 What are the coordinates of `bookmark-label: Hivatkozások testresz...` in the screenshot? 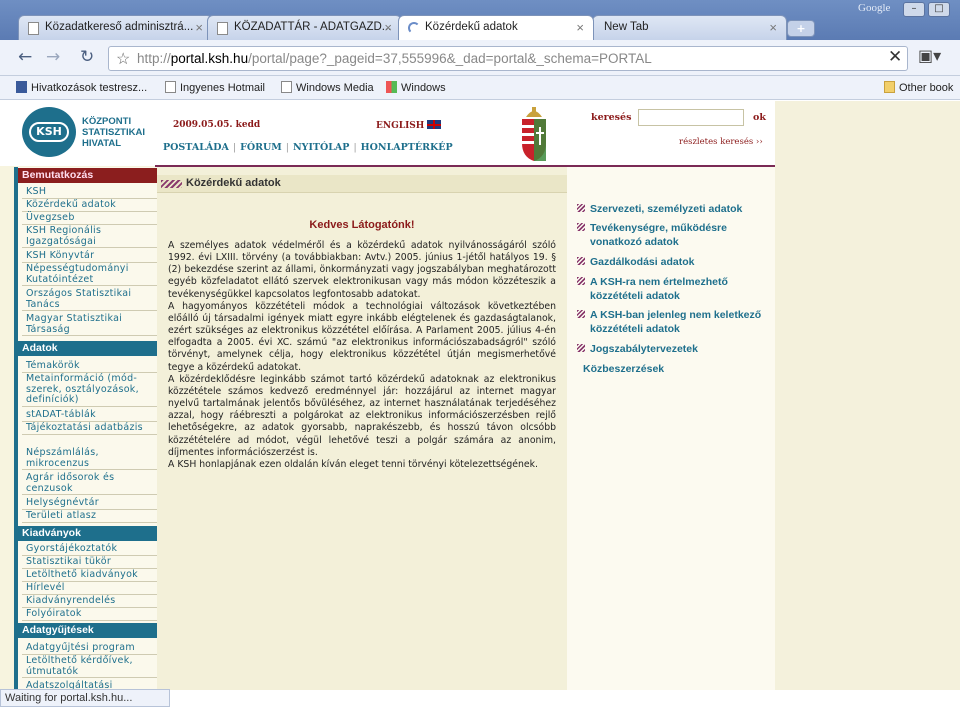 It's located at (89, 88).